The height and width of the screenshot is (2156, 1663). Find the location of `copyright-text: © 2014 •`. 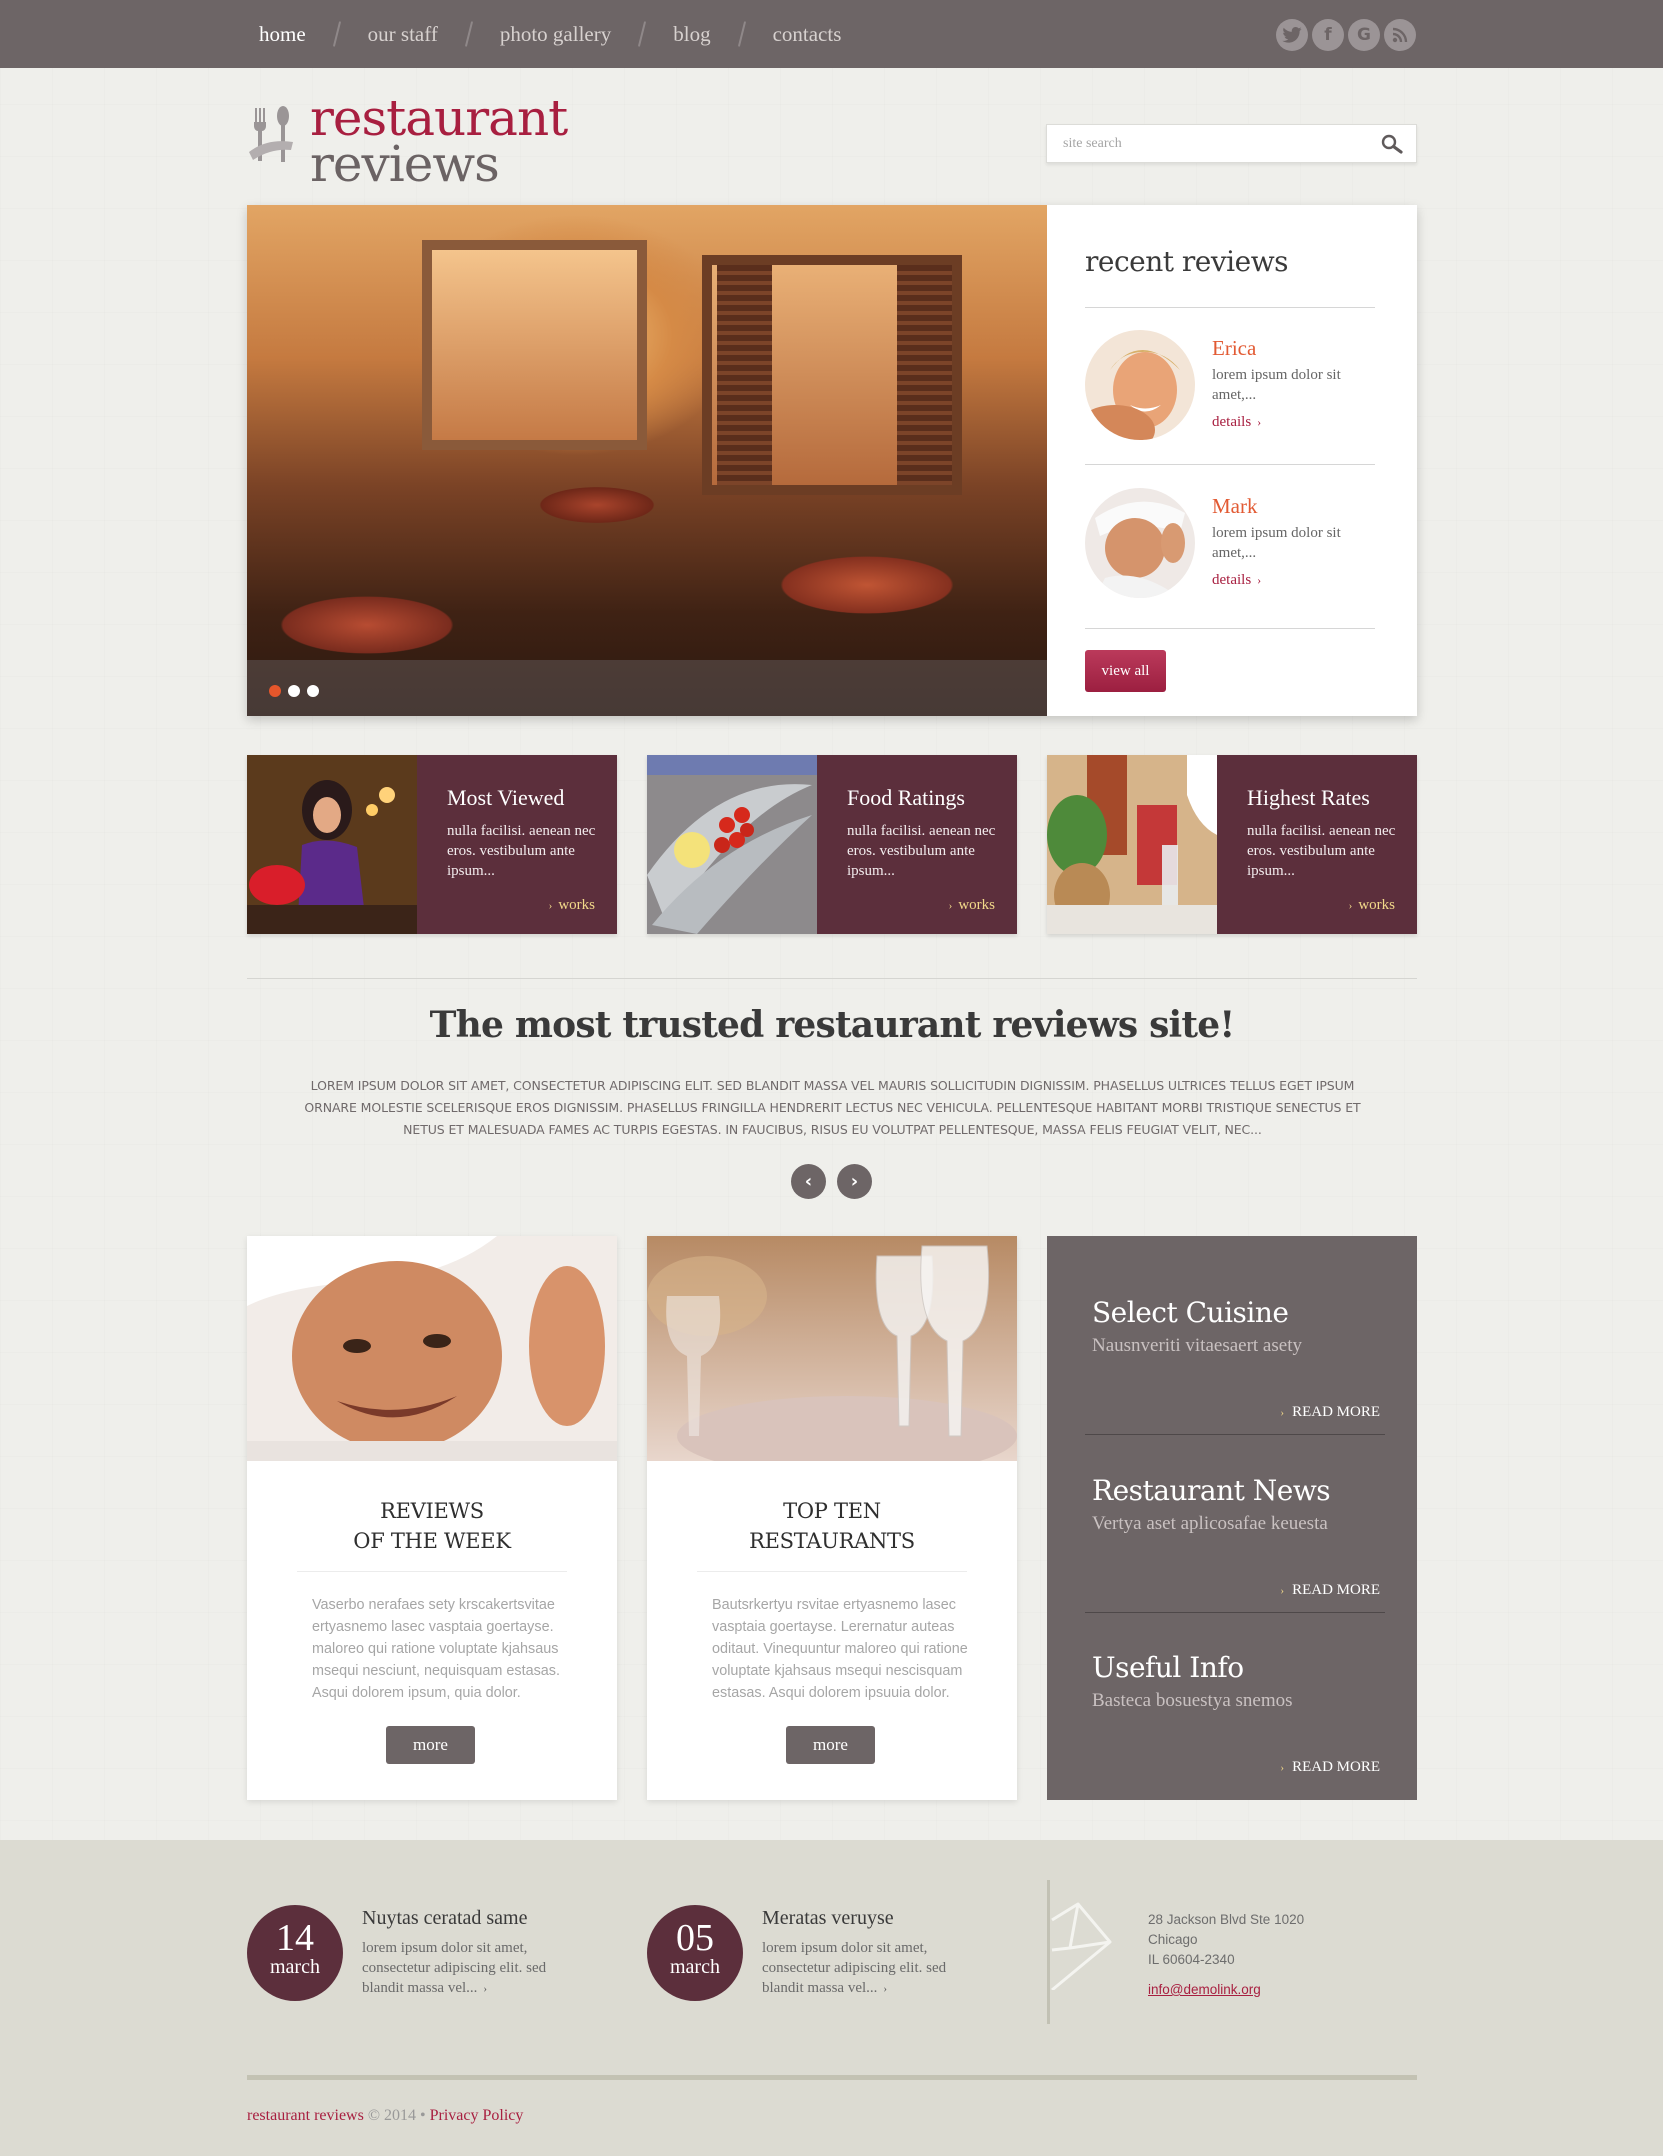

copyright-text: © 2014 • is located at coordinates (396, 2115).